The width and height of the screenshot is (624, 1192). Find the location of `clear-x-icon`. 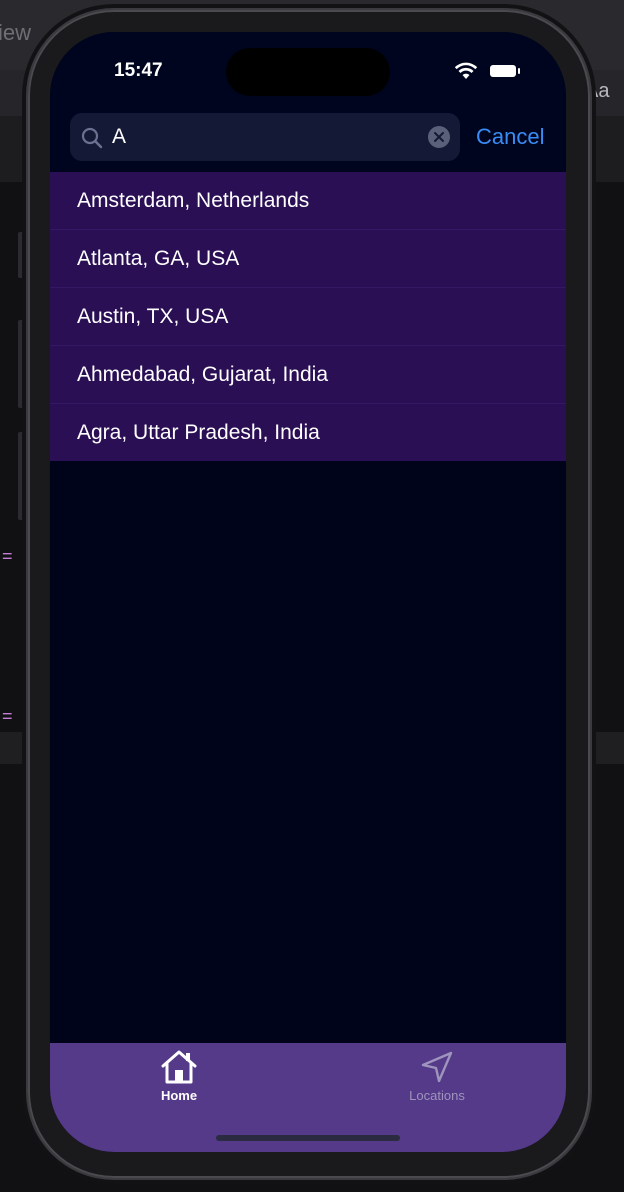

clear-x-icon is located at coordinates (439, 137).